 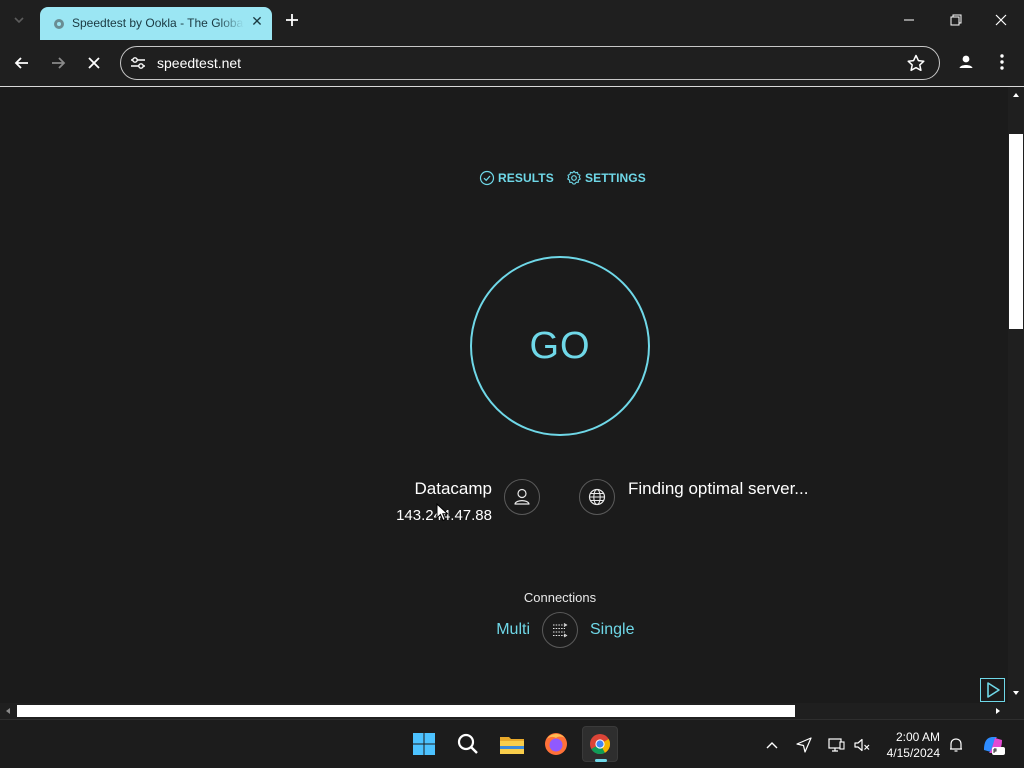 I want to click on notifications-button, so click(x=956, y=745).